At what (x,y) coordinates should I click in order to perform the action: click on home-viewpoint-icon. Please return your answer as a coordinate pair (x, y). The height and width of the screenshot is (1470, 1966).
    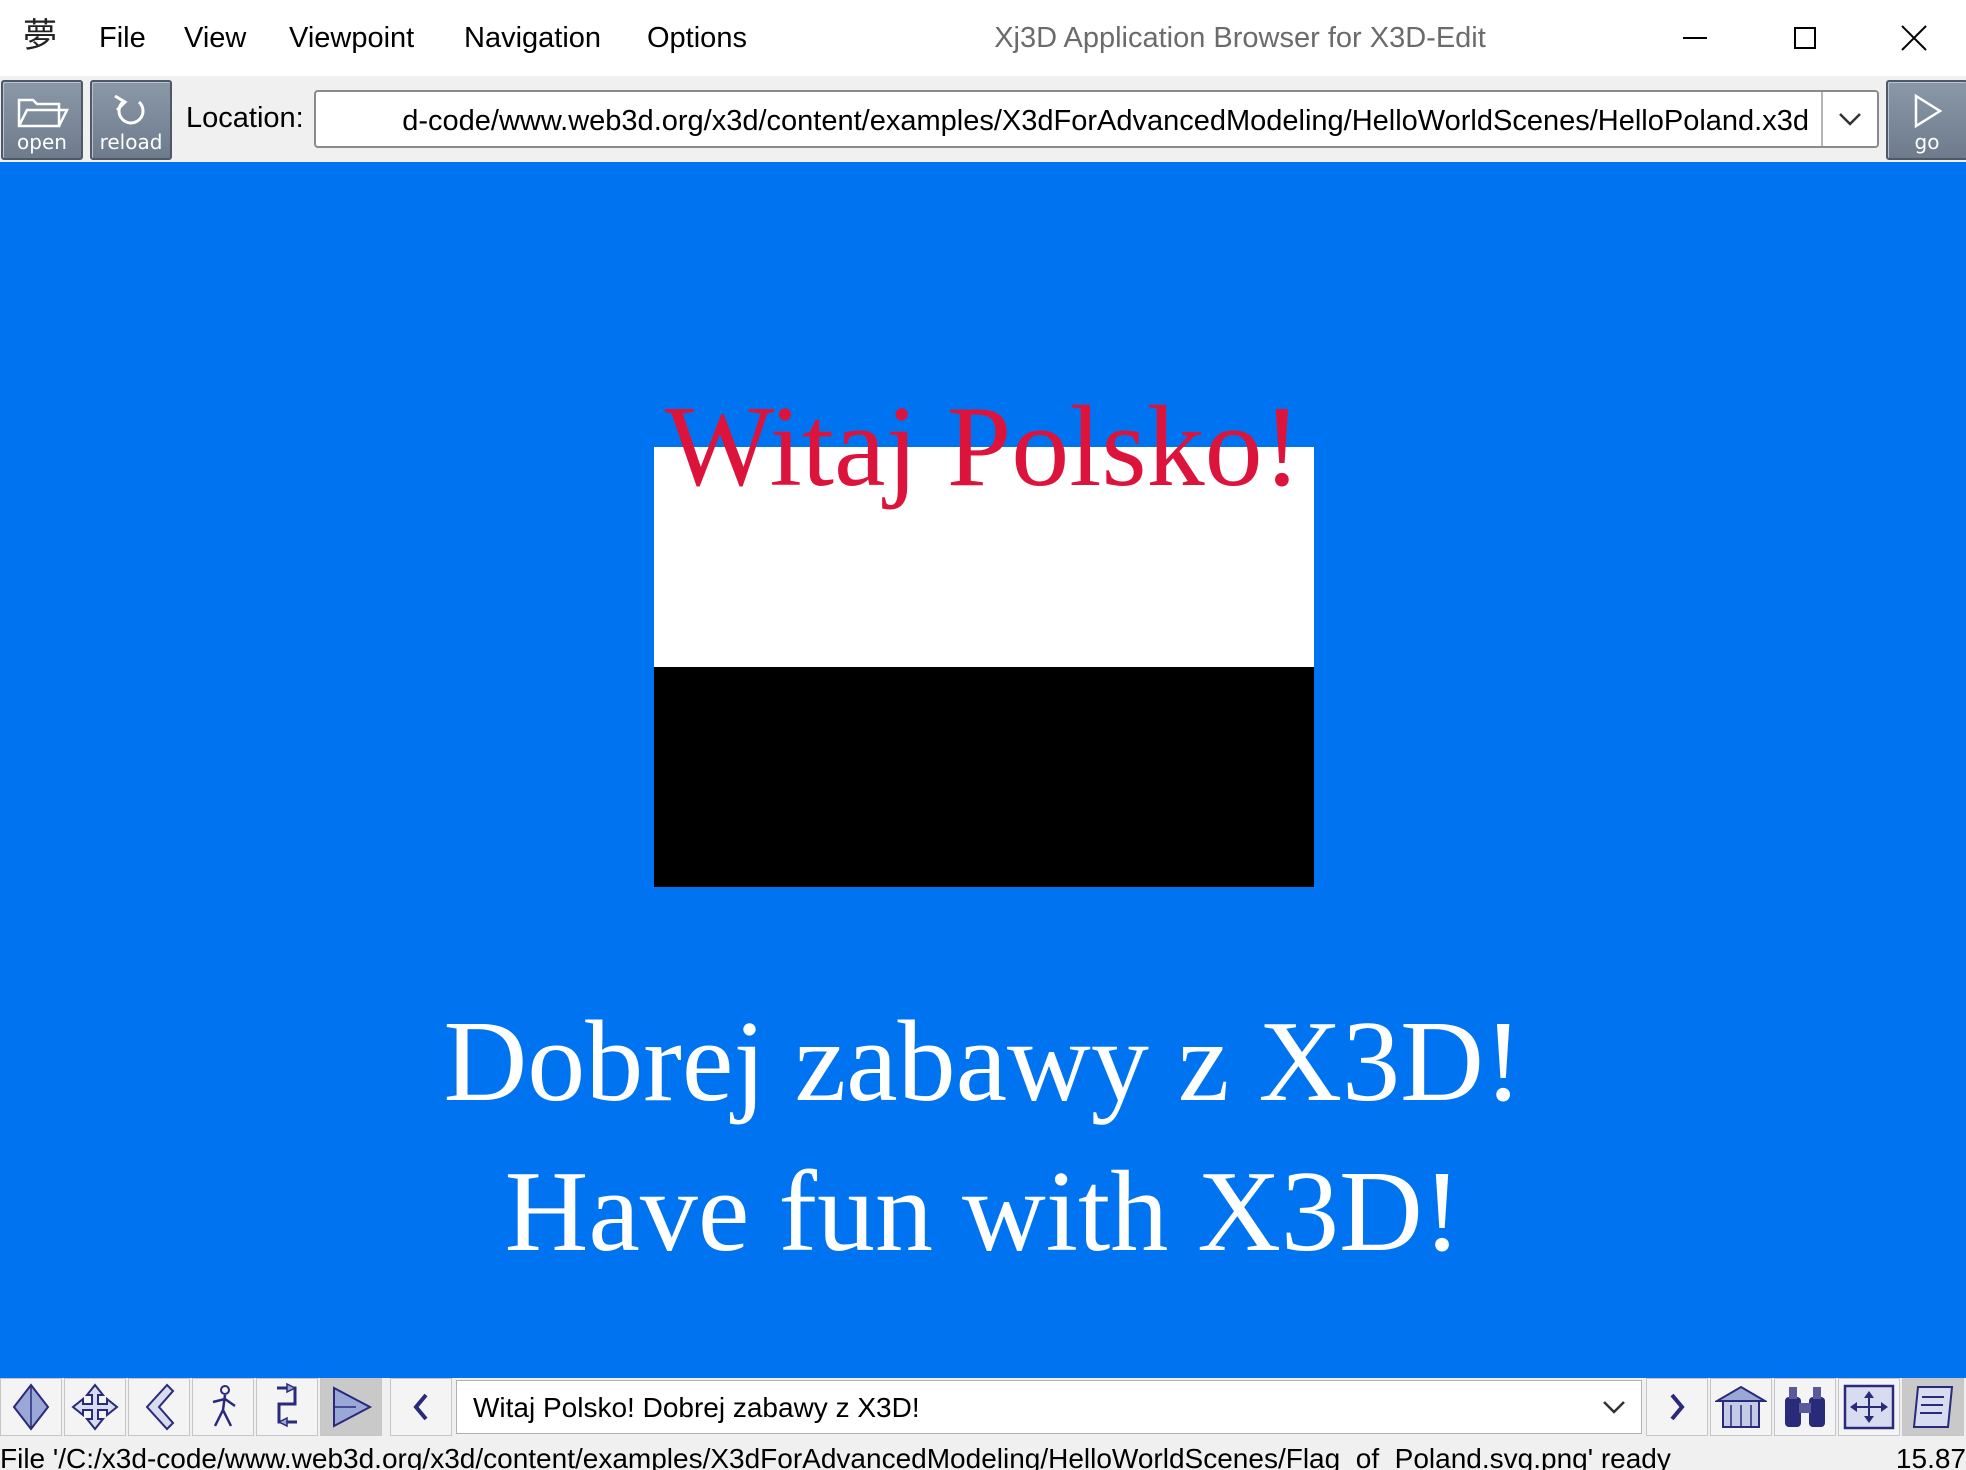
    Looking at the image, I should click on (1741, 1406).